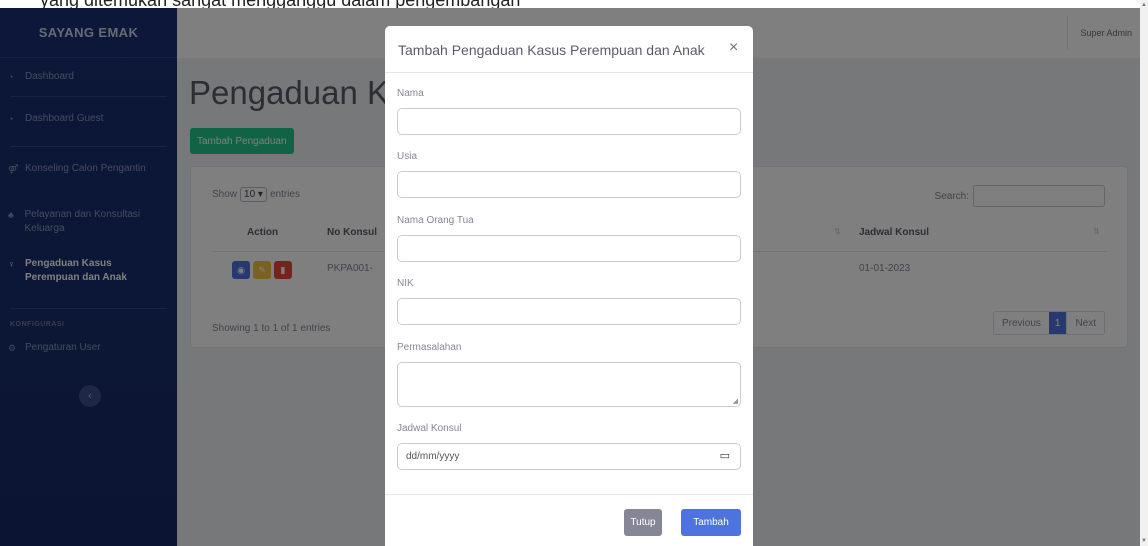 This screenshot has height=546, width=1148. What do you see at coordinates (569, 494) in the screenshot?
I see `modal-footer-divider` at bounding box center [569, 494].